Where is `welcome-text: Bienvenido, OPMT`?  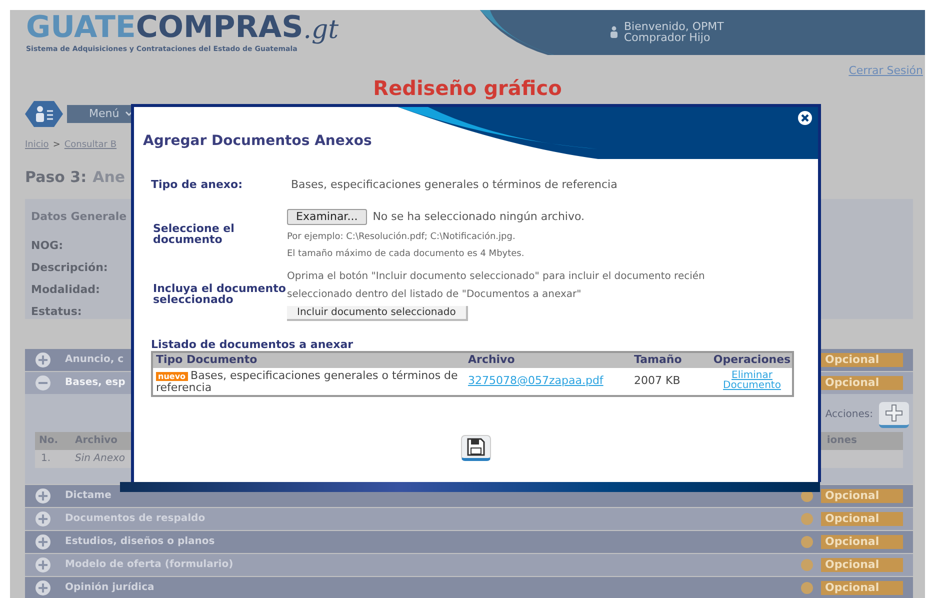 welcome-text: Bienvenido, OPMT is located at coordinates (674, 26).